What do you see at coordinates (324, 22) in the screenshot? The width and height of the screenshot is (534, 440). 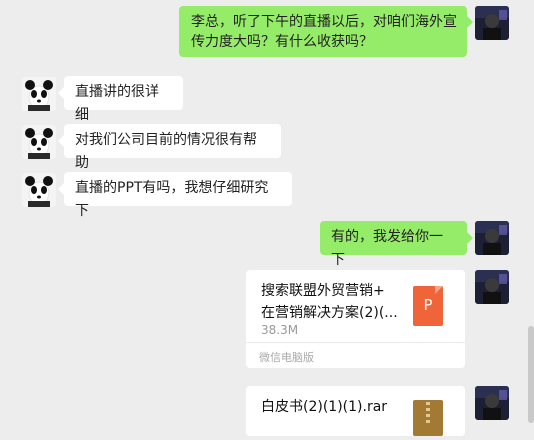 I see `message-text: 李总，听了下午的直播以后，对咱们海外宣` at bounding box center [324, 22].